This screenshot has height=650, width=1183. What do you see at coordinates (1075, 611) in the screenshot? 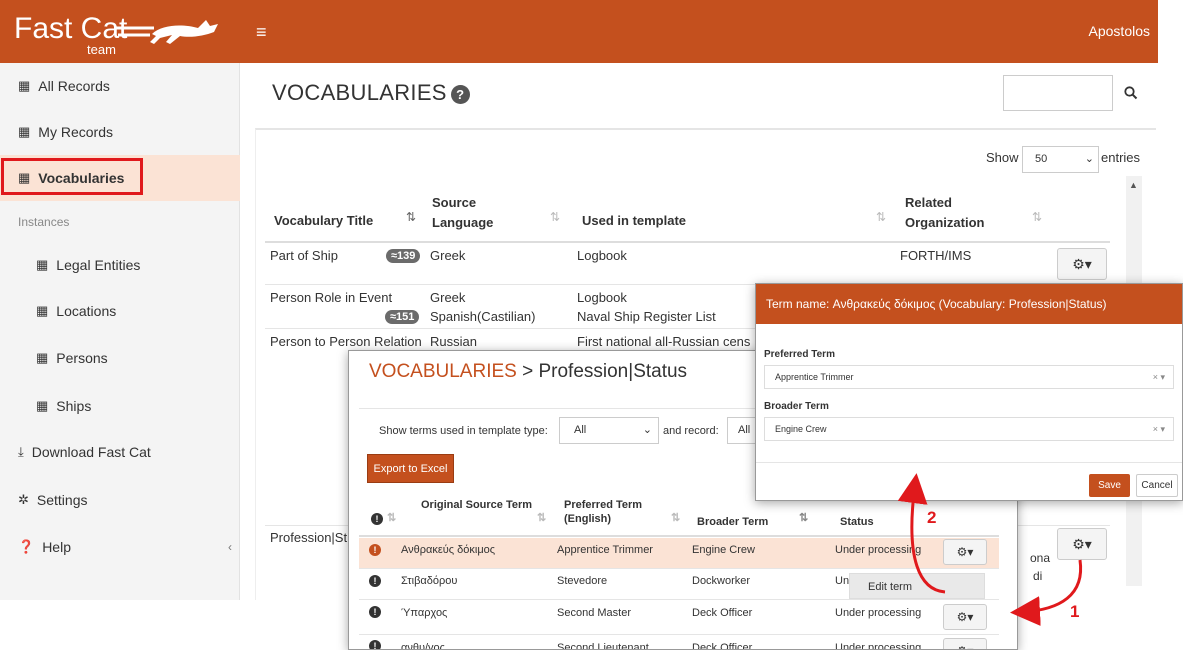
I see `annotation-step-1: 1` at bounding box center [1075, 611].